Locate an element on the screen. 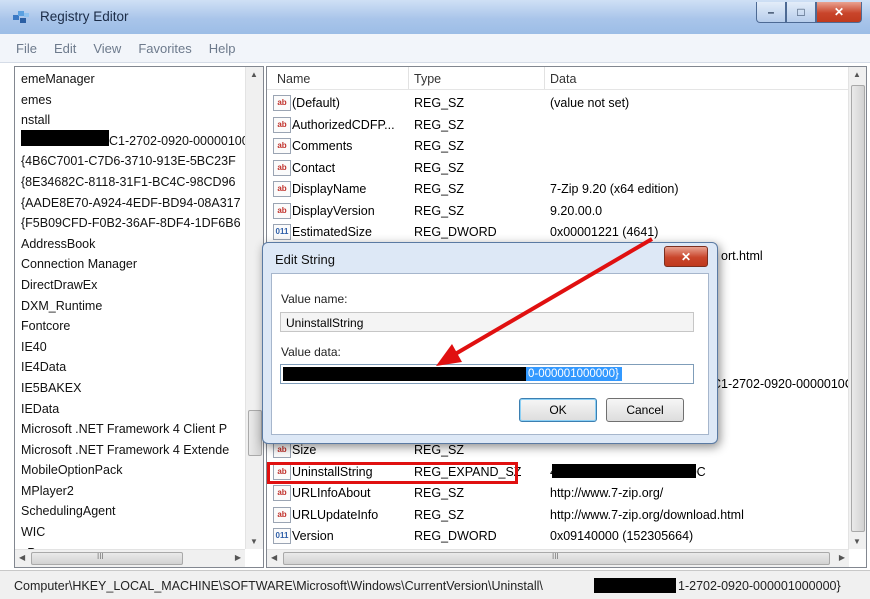 The image size is (870, 599). close-button: ✕ is located at coordinates (839, 12).